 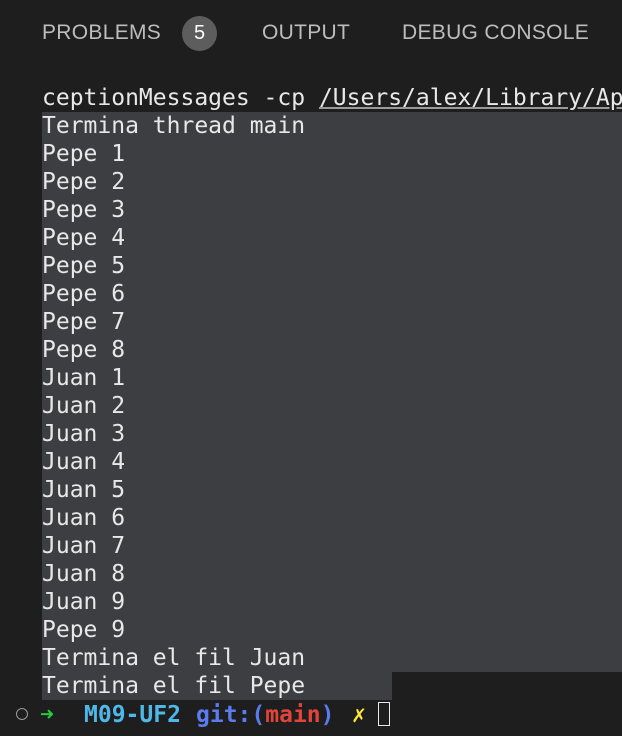 I want to click on output-line: Juan 9, so click(x=84, y=602).